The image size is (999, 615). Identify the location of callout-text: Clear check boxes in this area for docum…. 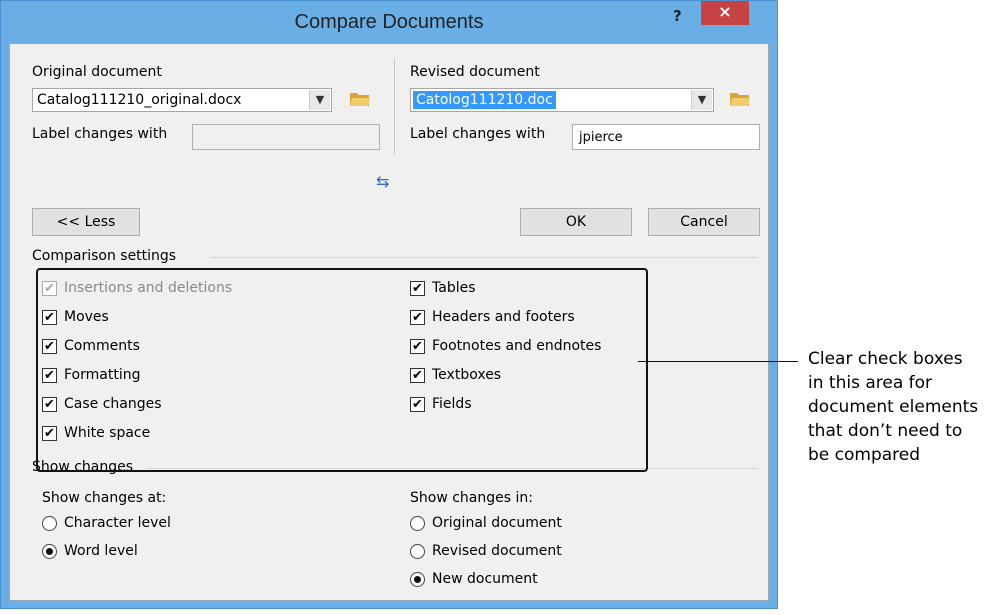
(893, 407).